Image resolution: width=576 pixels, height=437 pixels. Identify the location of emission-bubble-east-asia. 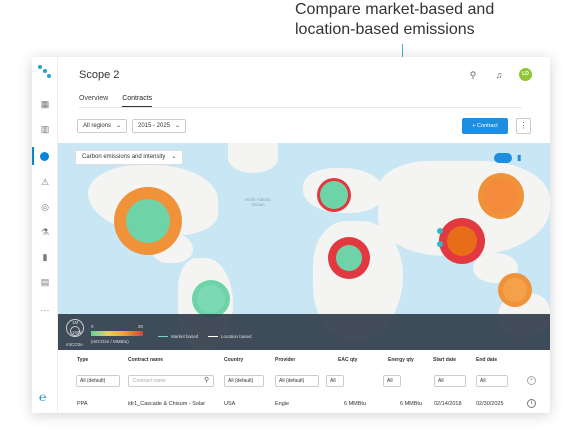
(501, 196).